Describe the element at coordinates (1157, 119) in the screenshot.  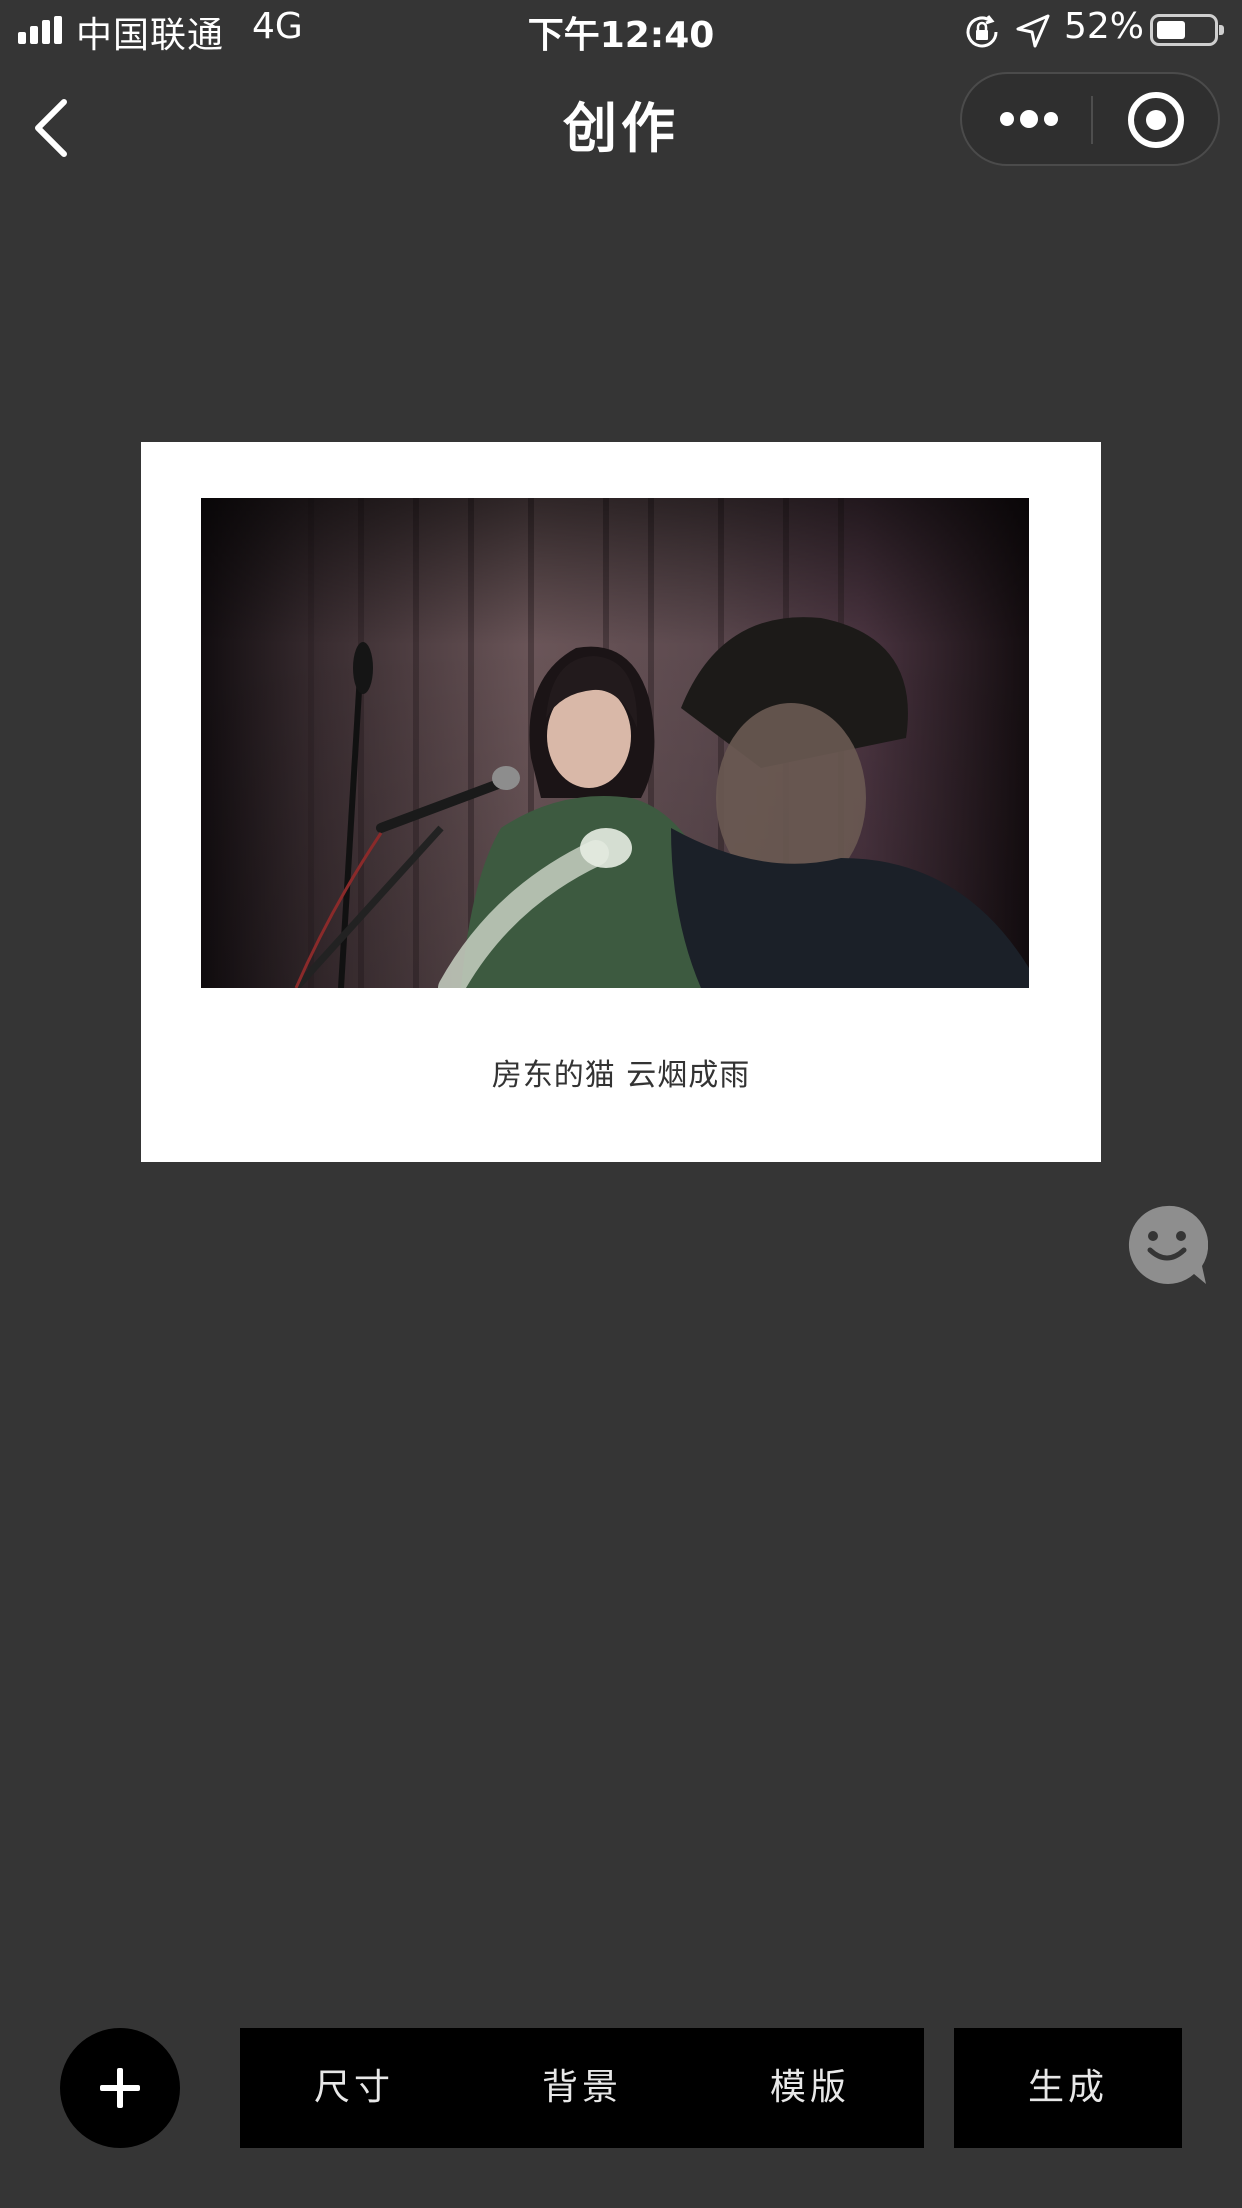
I see `close-miniprogram-button` at that location.